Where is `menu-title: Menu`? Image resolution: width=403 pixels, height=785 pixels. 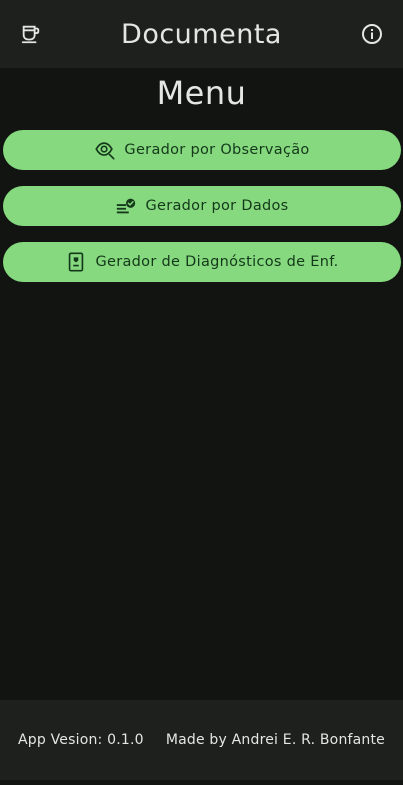
menu-title: Menu is located at coordinates (201, 93).